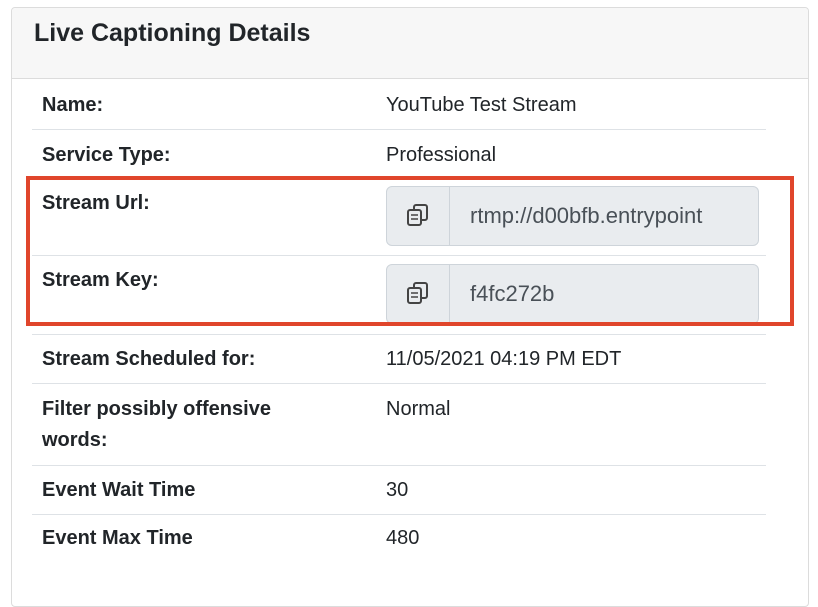 The height and width of the screenshot is (607, 818). I want to click on detail-row-name: Name: YouTube Test Stream, so click(399, 105).